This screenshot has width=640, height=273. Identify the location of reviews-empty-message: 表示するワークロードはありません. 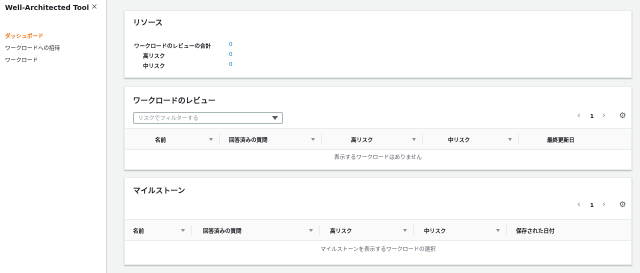
(378, 158).